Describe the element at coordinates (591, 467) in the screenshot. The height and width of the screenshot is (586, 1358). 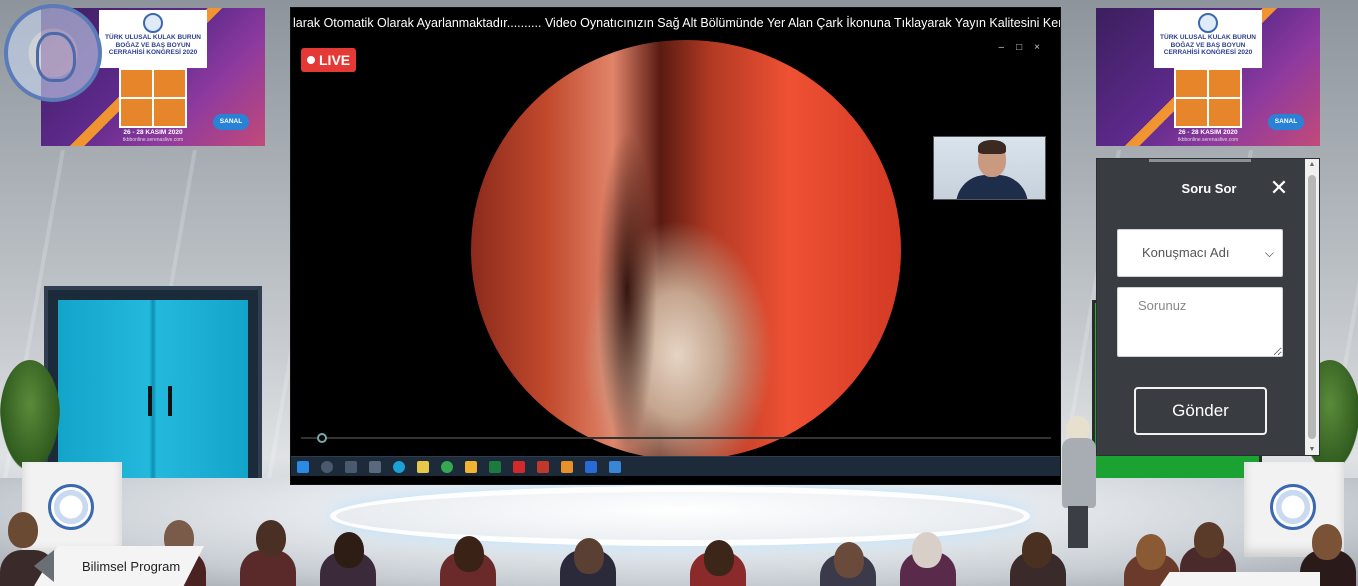
I see `mail-icon` at that location.